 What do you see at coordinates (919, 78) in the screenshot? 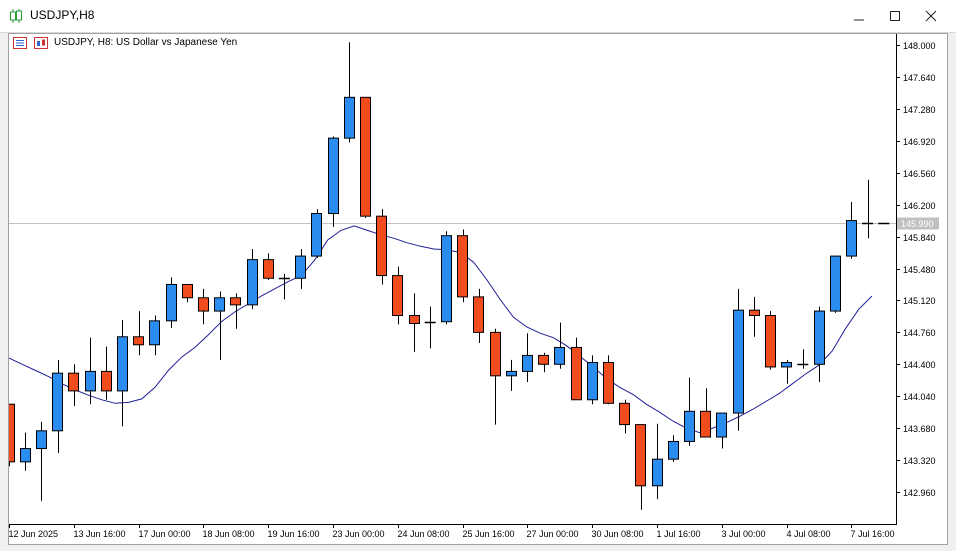
I see `y-tick-label: 147.640` at bounding box center [919, 78].